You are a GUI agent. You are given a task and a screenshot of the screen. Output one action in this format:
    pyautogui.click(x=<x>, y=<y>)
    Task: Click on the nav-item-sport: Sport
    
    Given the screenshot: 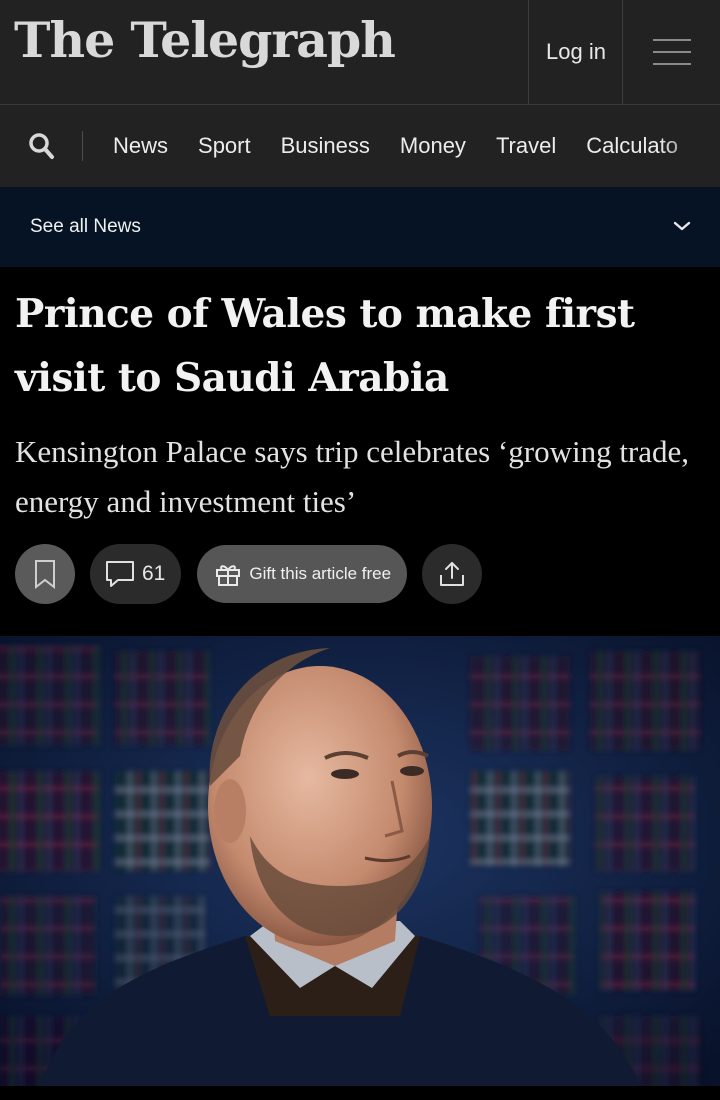 What is the action you would take?
    pyautogui.click(x=224, y=146)
    